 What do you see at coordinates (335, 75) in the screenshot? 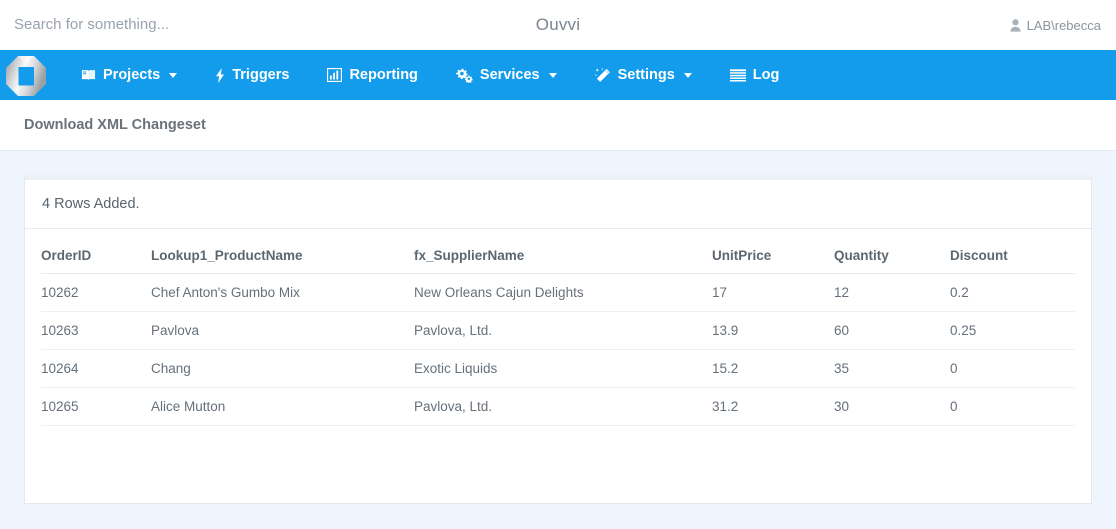
I see `bar-chart-icon` at bounding box center [335, 75].